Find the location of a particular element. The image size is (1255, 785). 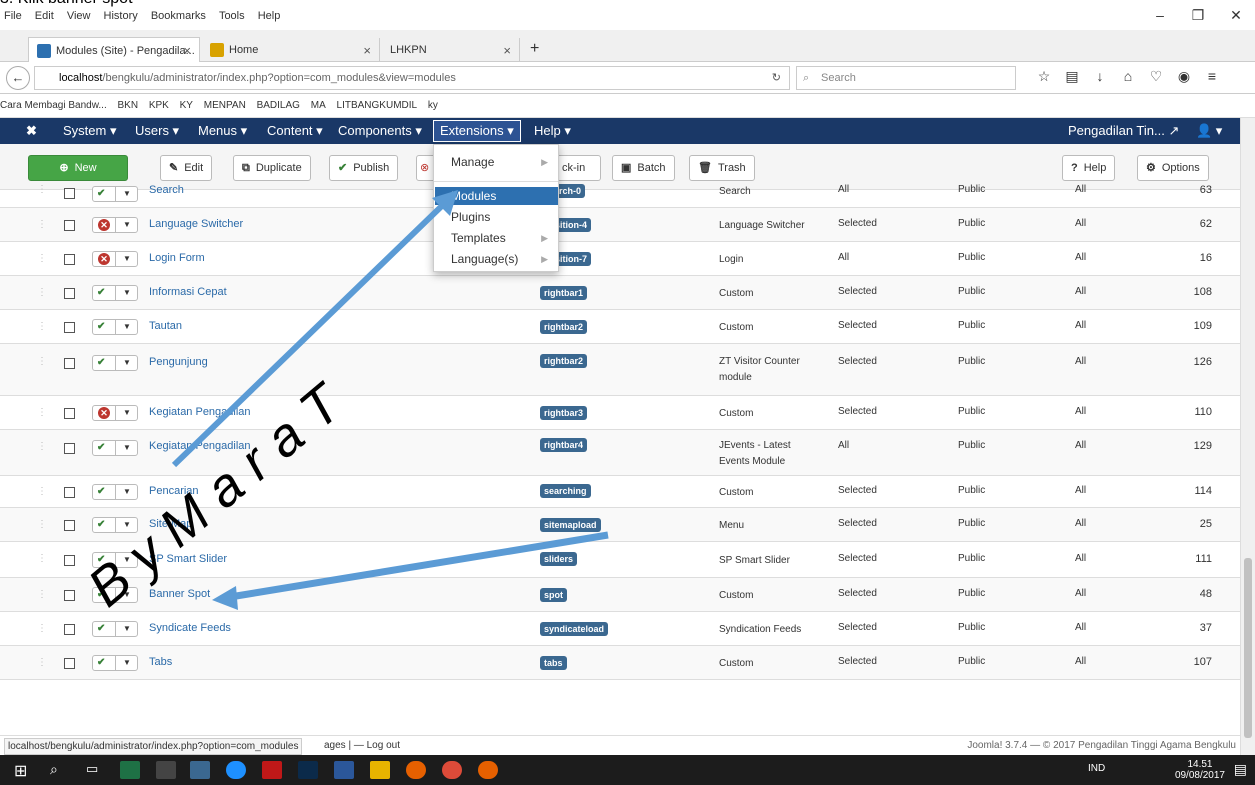

nav-system: System ▾ is located at coordinates (89, 131).